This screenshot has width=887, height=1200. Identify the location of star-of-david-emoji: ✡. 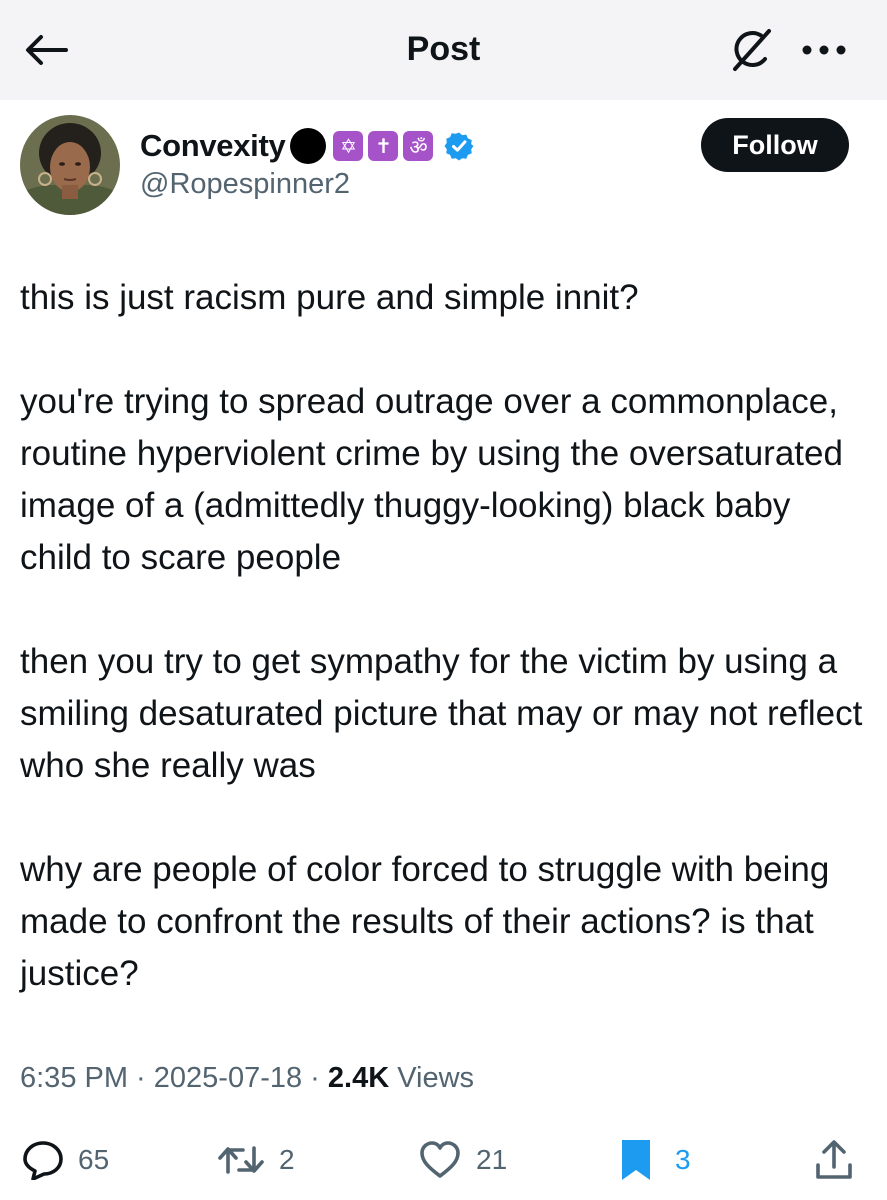
(348, 146).